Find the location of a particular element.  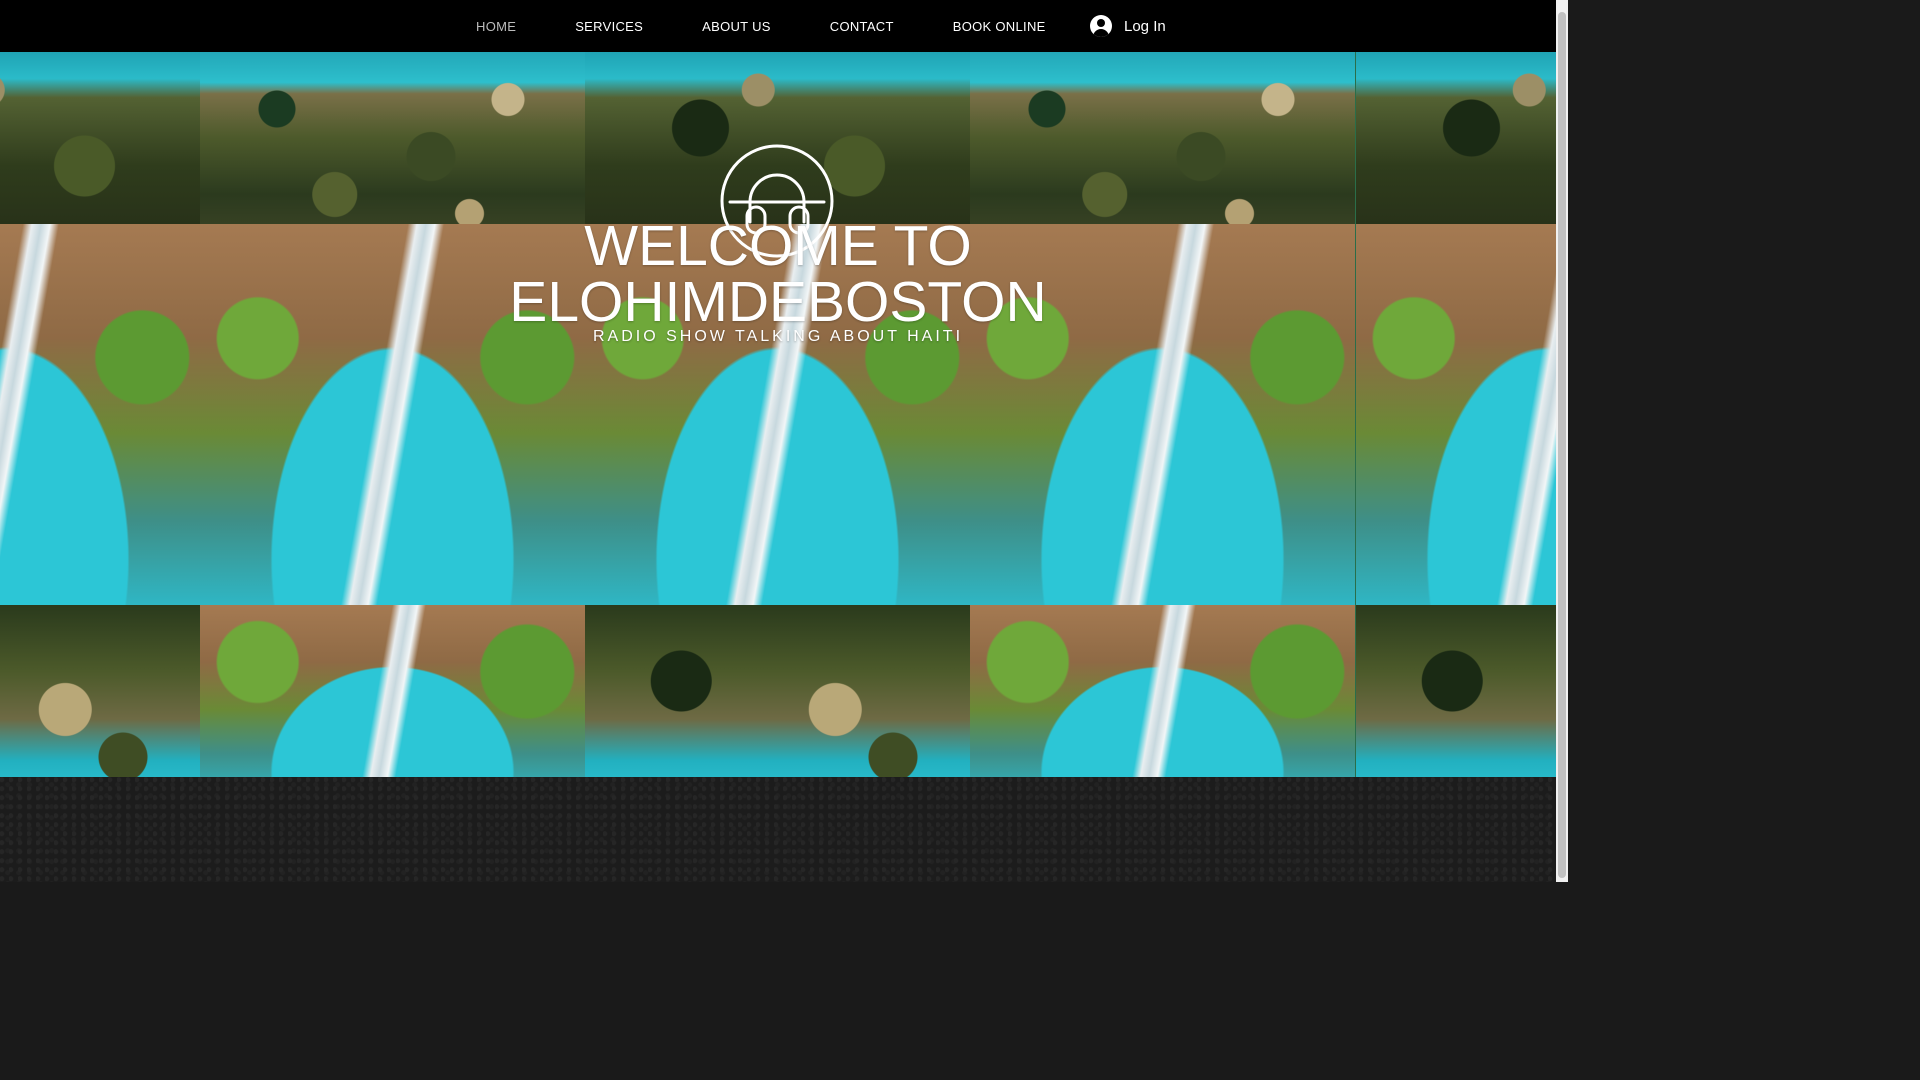

nav-item-services: SERVICES is located at coordinates (609, 26).